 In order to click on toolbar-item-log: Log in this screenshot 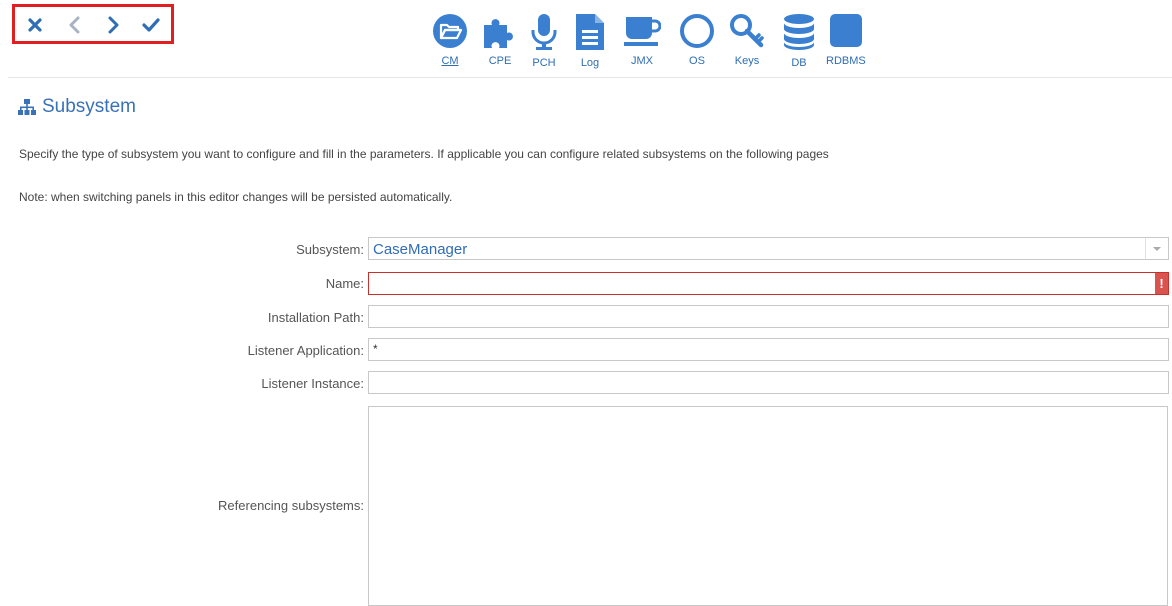, I will do `click(590, 41)`.